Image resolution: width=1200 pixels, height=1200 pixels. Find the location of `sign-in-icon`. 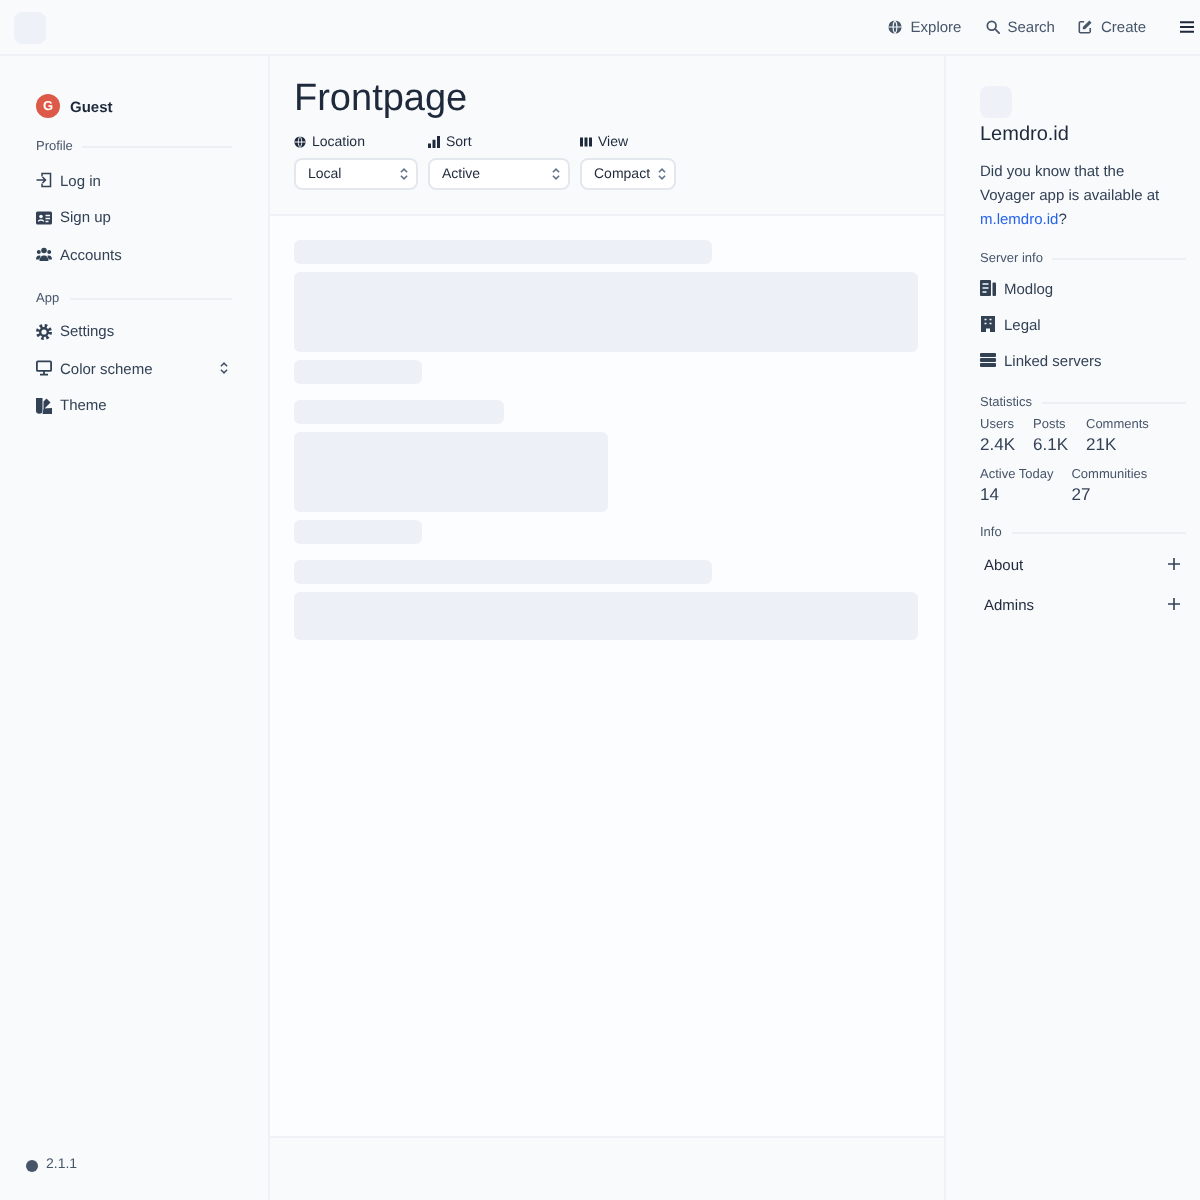

sign-in-icon is located at coordinates (44, 180).